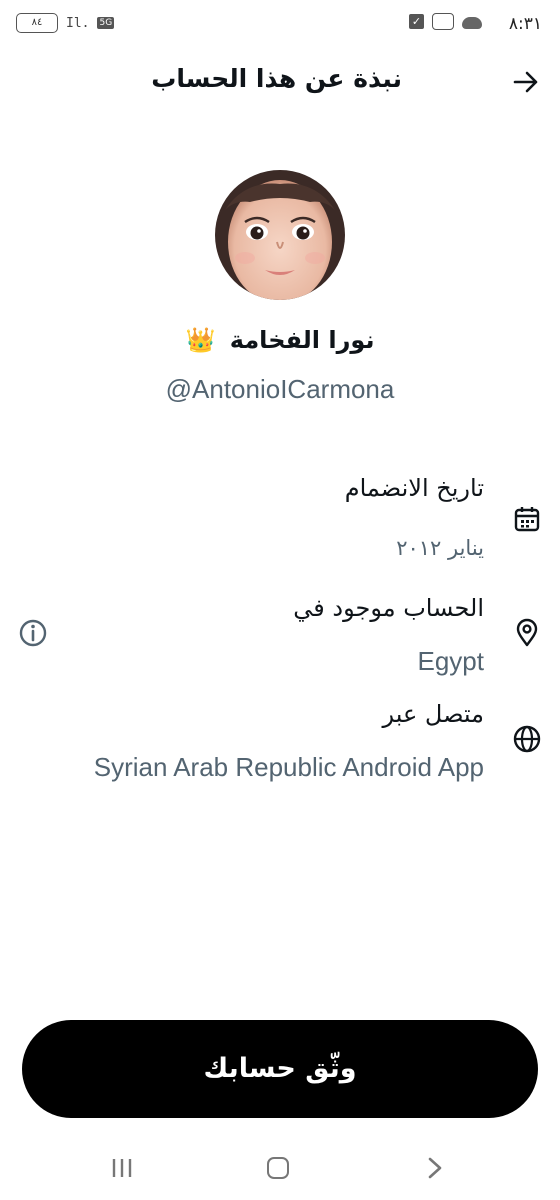 The height and width of the screenshot is (1200, 560). I want to click on joined-value: يناير ٢٠١٢, so click(440, 548).